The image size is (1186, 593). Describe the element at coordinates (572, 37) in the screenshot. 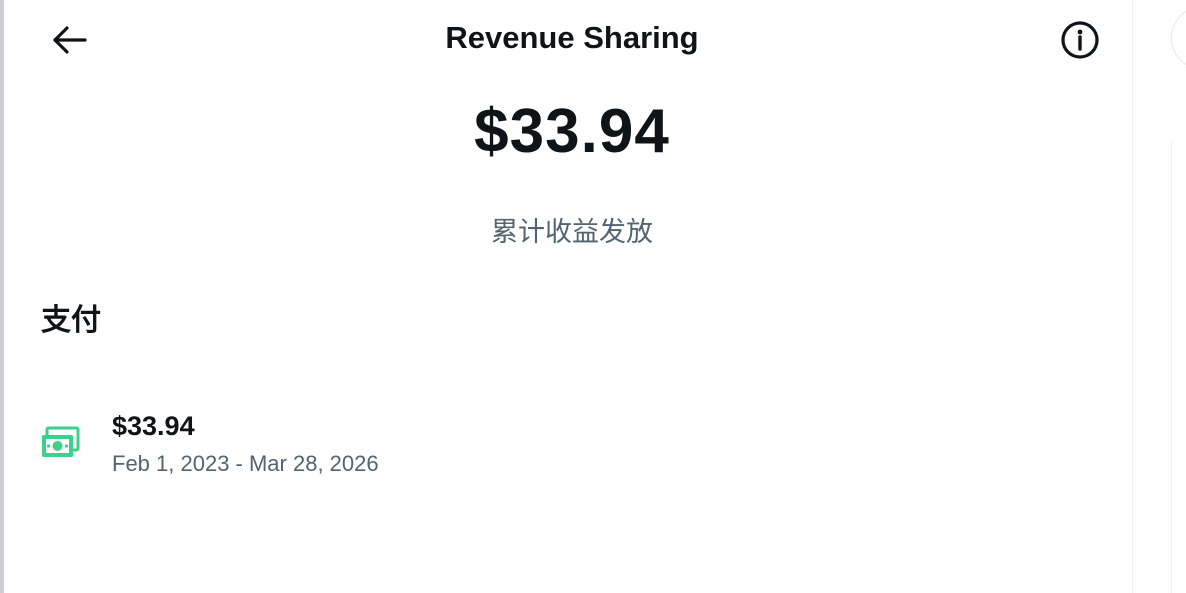

I see `page-title: Revenue Sharing` at that location.